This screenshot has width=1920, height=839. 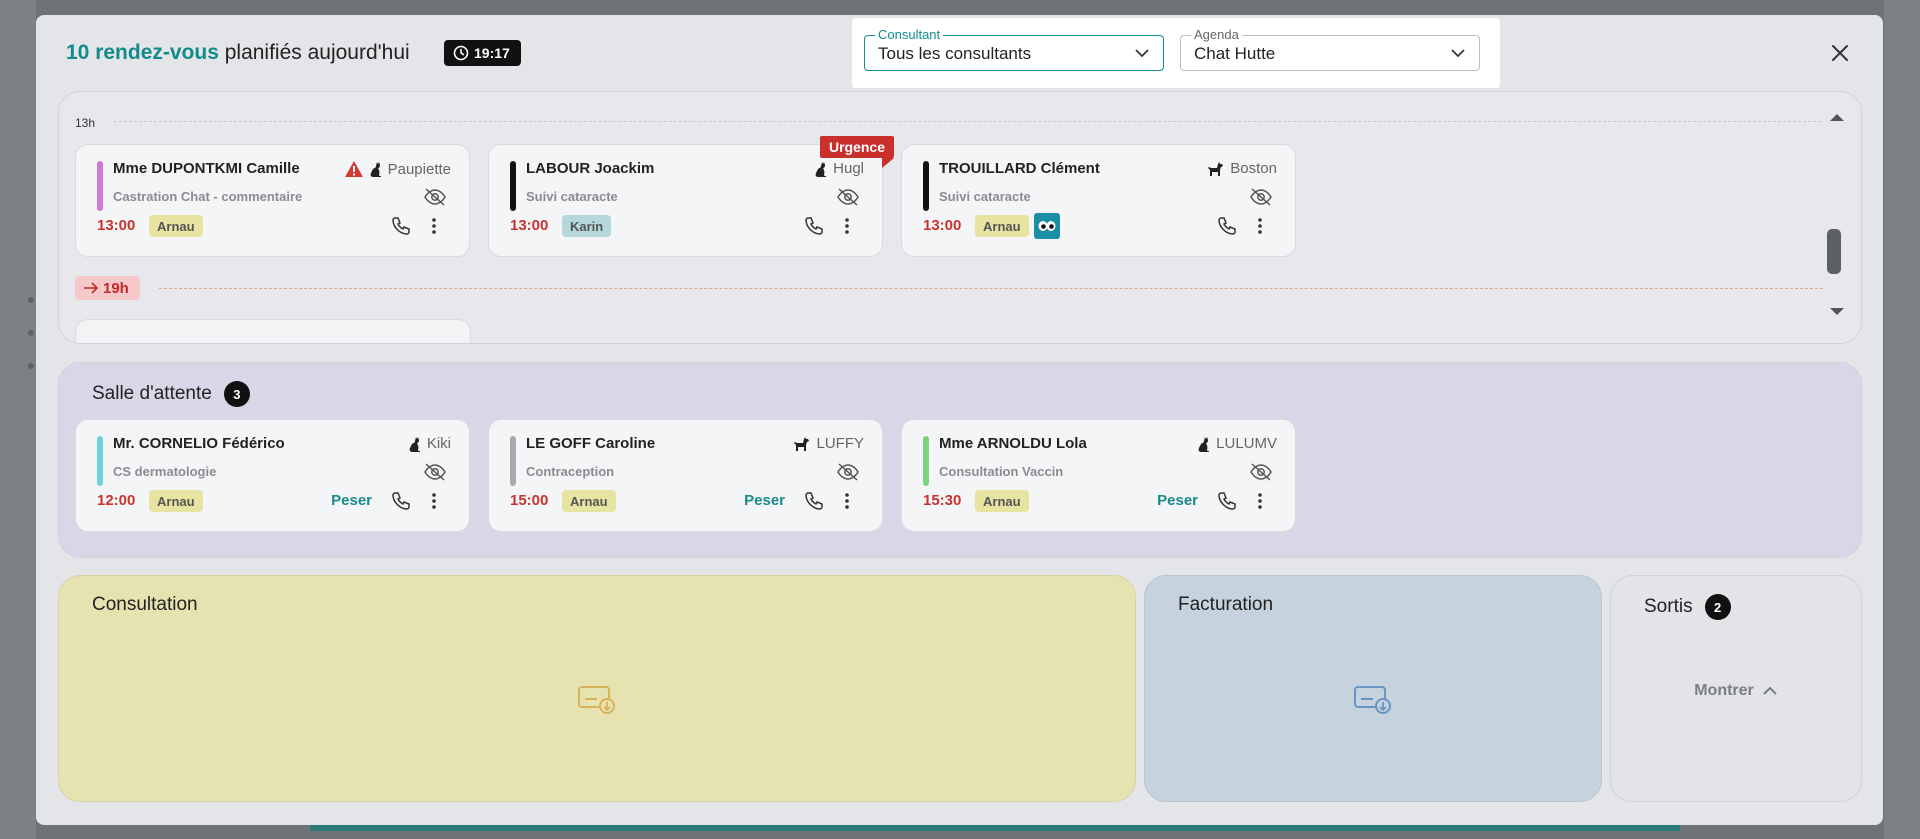 I want to click on pet-name: Boston, so click(x=1253, y=168).